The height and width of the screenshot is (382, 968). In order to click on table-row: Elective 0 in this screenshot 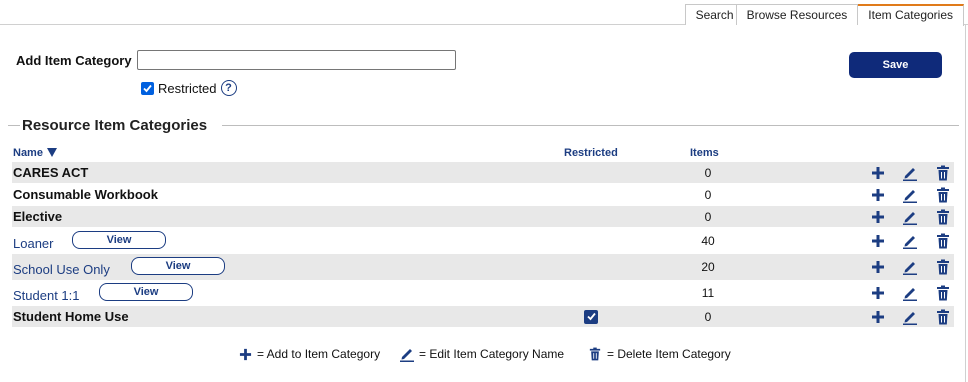, I will do `click(483, 216)`.